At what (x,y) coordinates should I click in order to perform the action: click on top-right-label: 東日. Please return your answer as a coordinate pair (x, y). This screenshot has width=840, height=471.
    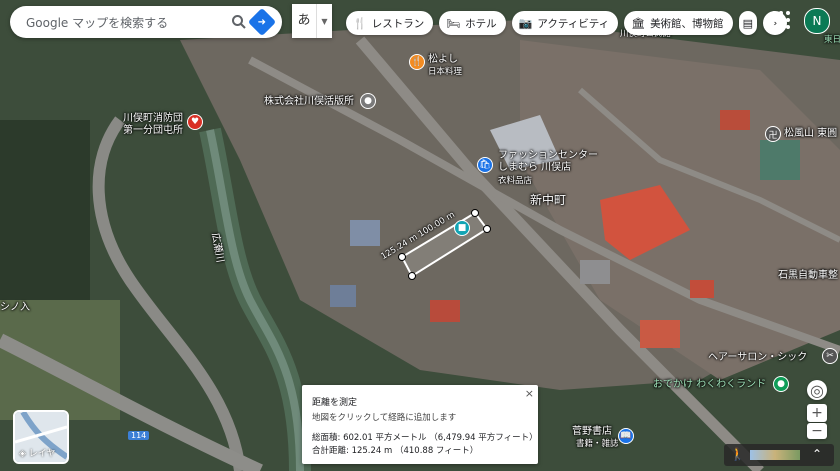
    Looking at the image, I should click on (832, 40).